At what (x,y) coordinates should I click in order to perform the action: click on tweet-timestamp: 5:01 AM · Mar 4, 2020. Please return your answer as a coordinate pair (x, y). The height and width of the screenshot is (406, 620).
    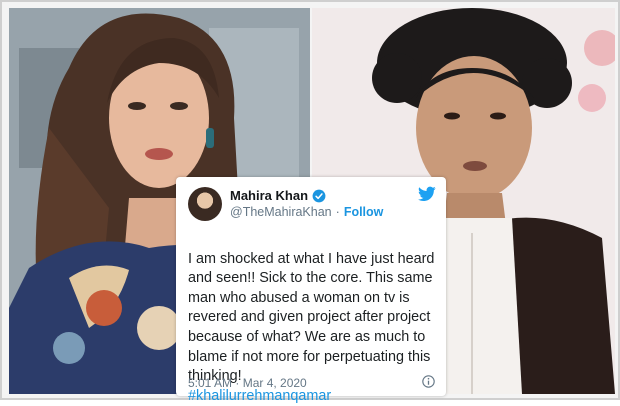
    Looking at the image, I should click on (247, 383).